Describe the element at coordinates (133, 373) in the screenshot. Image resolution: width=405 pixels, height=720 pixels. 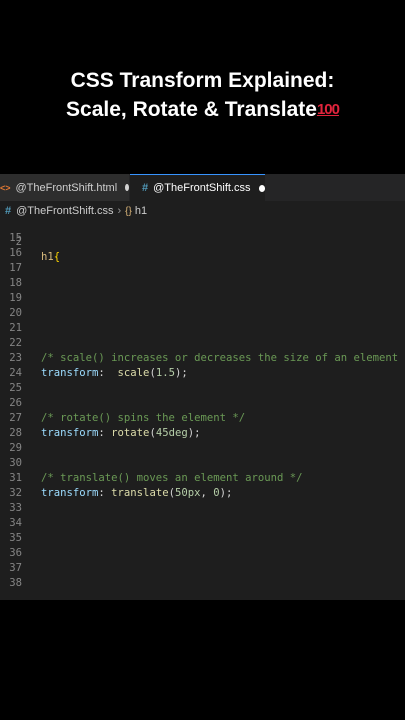
I see `css-function: scale` at that location.